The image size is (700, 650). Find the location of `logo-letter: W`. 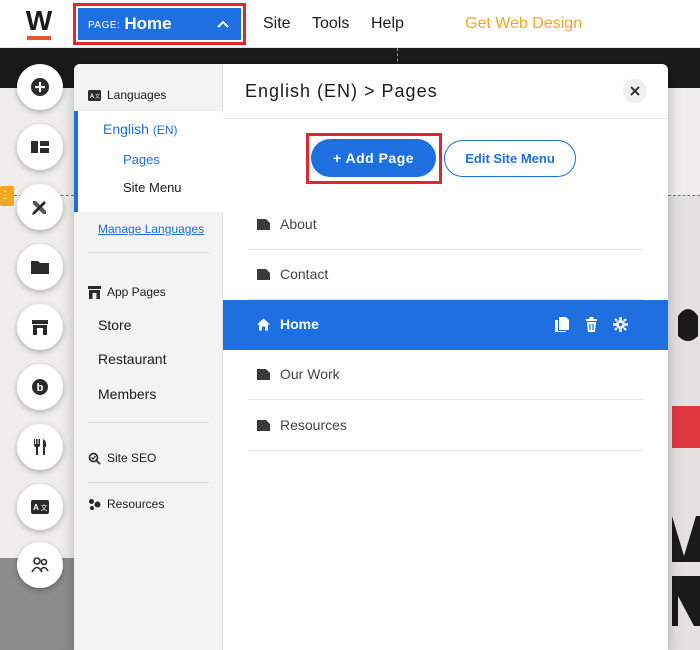

logo-letter: W is located at coordinates (39, 20).